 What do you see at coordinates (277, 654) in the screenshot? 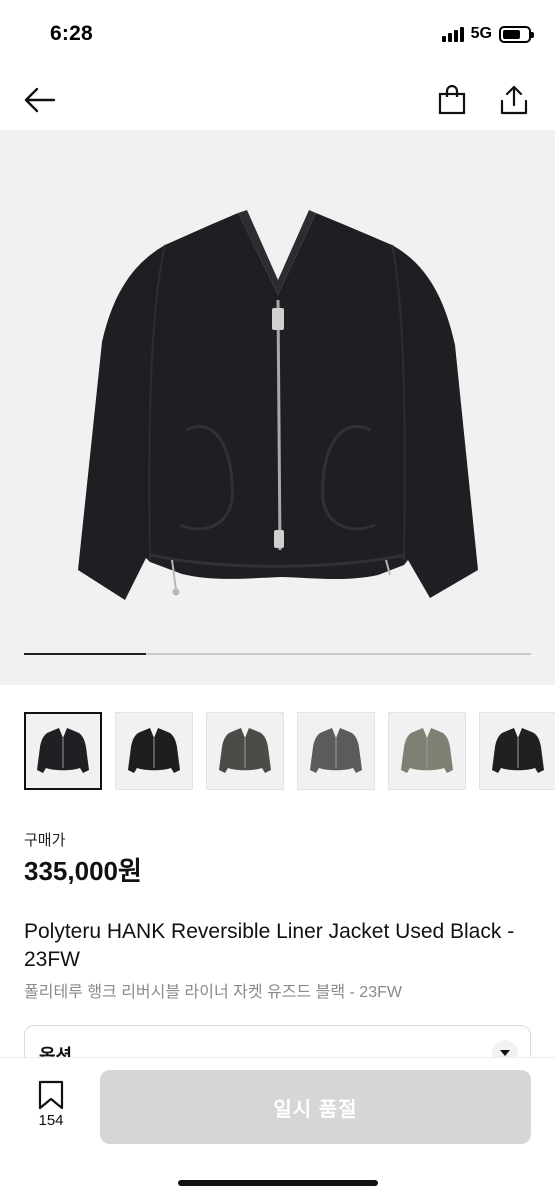
I see `carousel-progress` at bounding box center [277, 654].